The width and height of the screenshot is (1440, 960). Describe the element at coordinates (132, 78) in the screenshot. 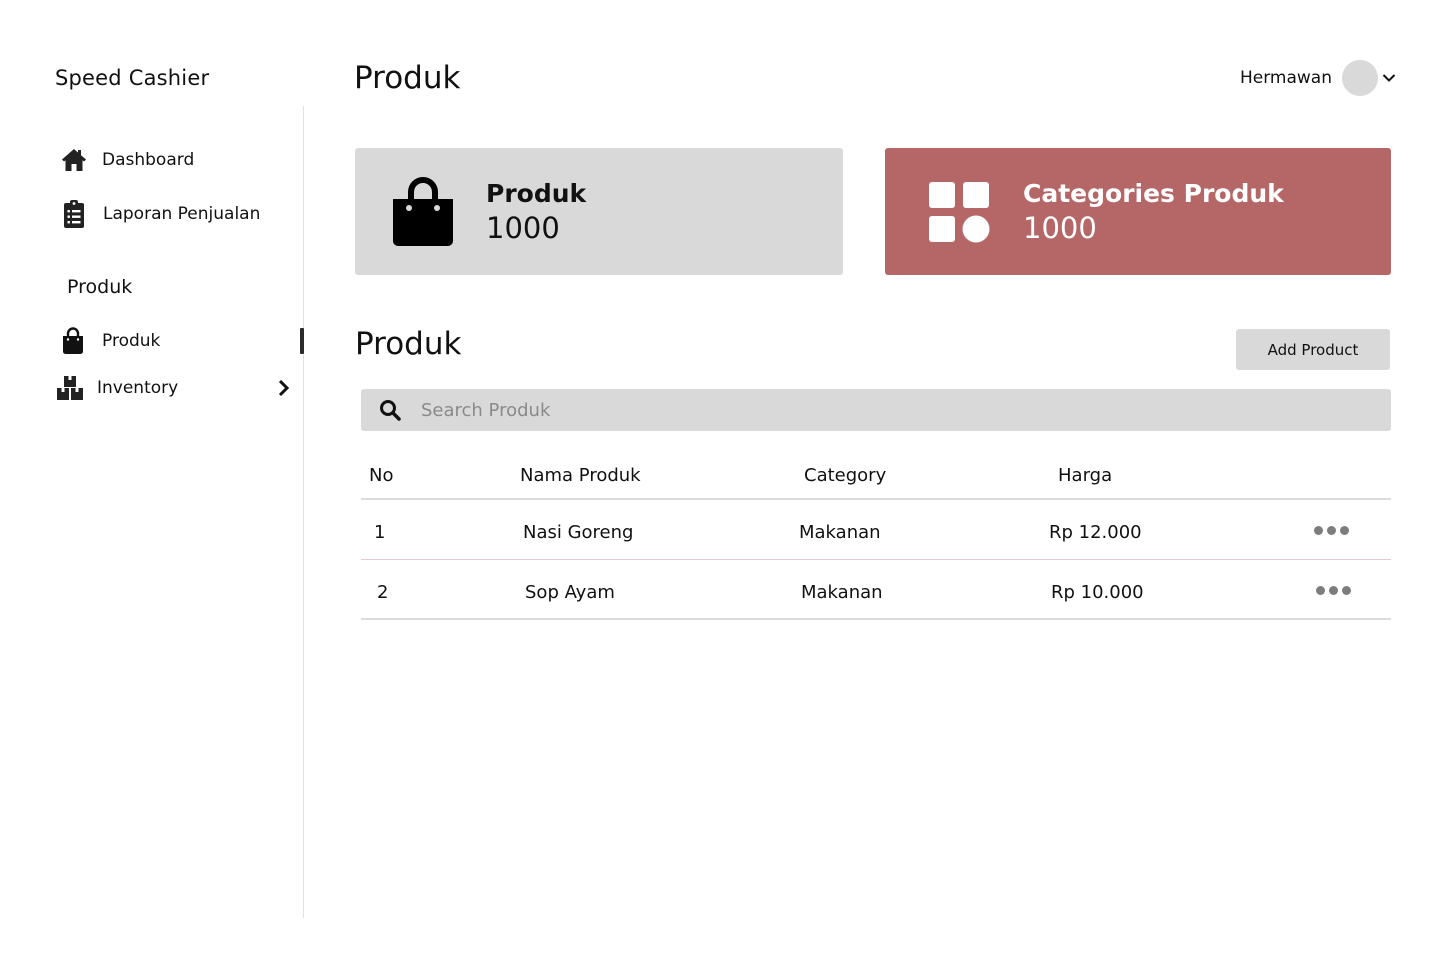

I see `app-title: Speed Cashier` at that location.